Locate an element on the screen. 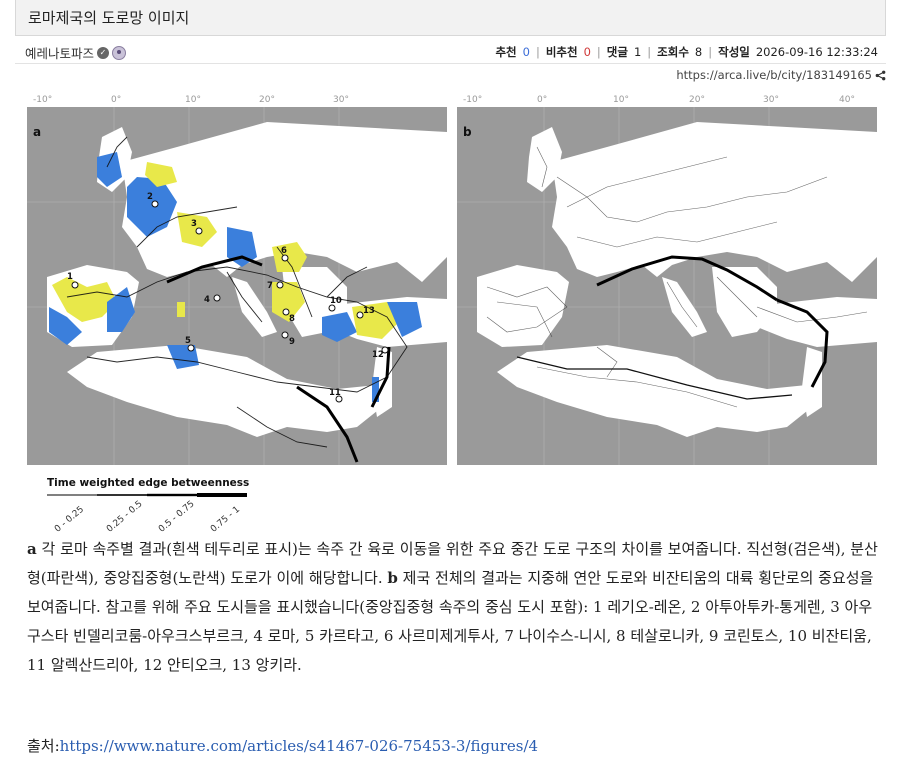 The width and height of the screenshot is (900, 774). legend-labels: 0 - 0.25 0.25 - 0.5 0.5 - 0.75 0.75 - 1 is located at coordinates (147, 517).